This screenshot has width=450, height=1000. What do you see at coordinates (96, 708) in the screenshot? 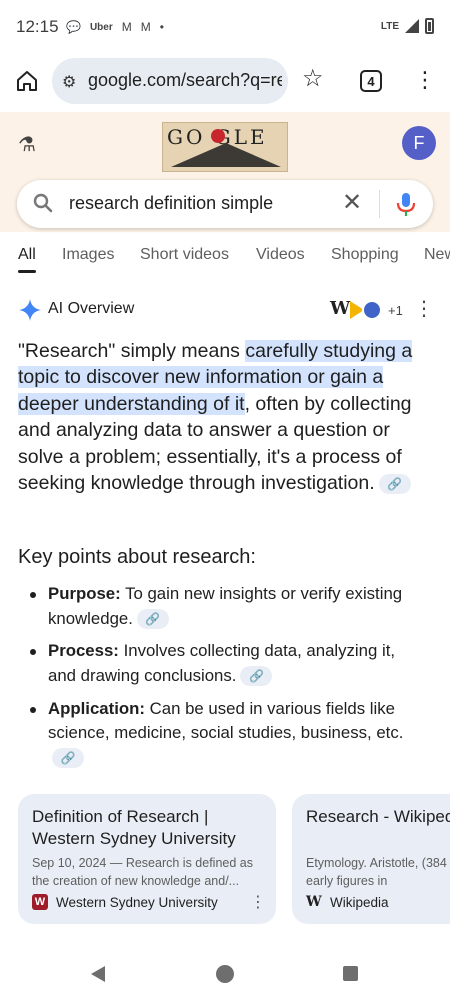
I see `key-point-label: Application:` at bounding box center [96, 708].